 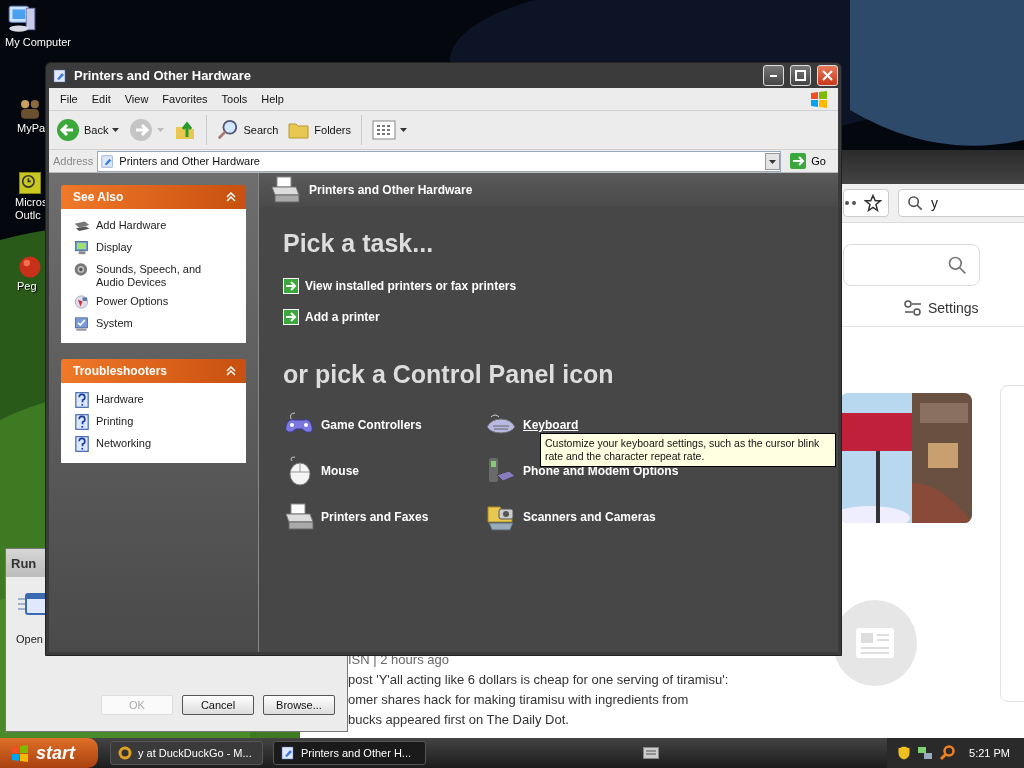 What do you see at coordinates (49, 753) in the screenshot?
I see `start-button: start` at bounding box center [49, 753].